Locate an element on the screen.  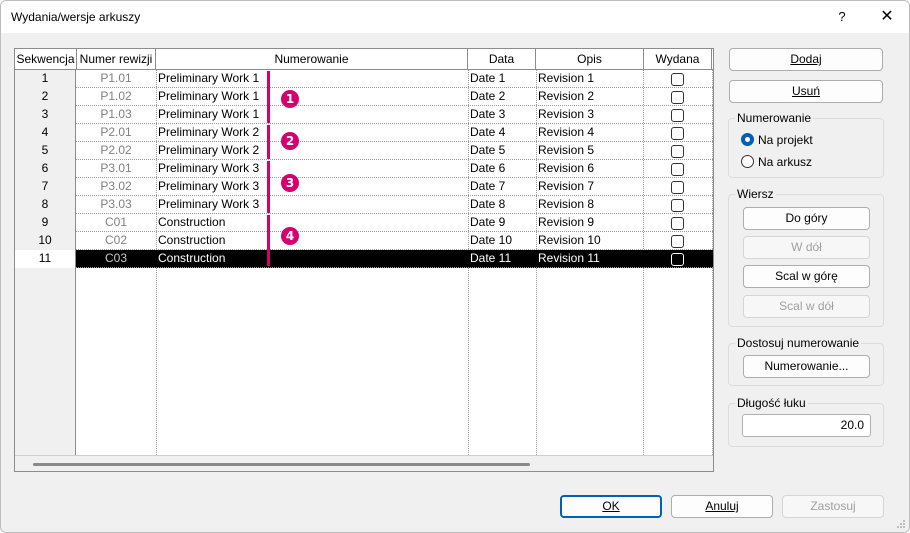
table-row: 10 C02 Construction Date 10 Revision 10 is located at coordinates (364, 241).